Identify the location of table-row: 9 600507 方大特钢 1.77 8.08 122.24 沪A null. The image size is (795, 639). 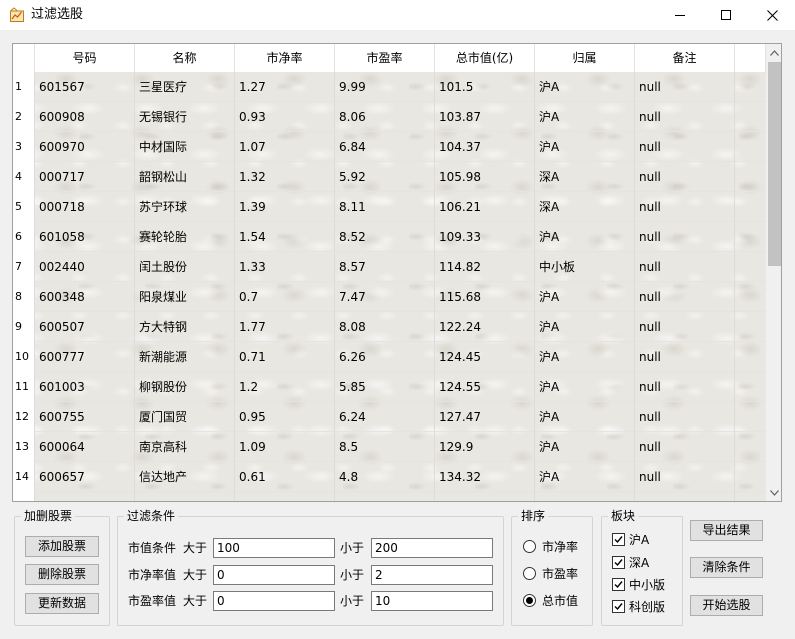
(389, 327).